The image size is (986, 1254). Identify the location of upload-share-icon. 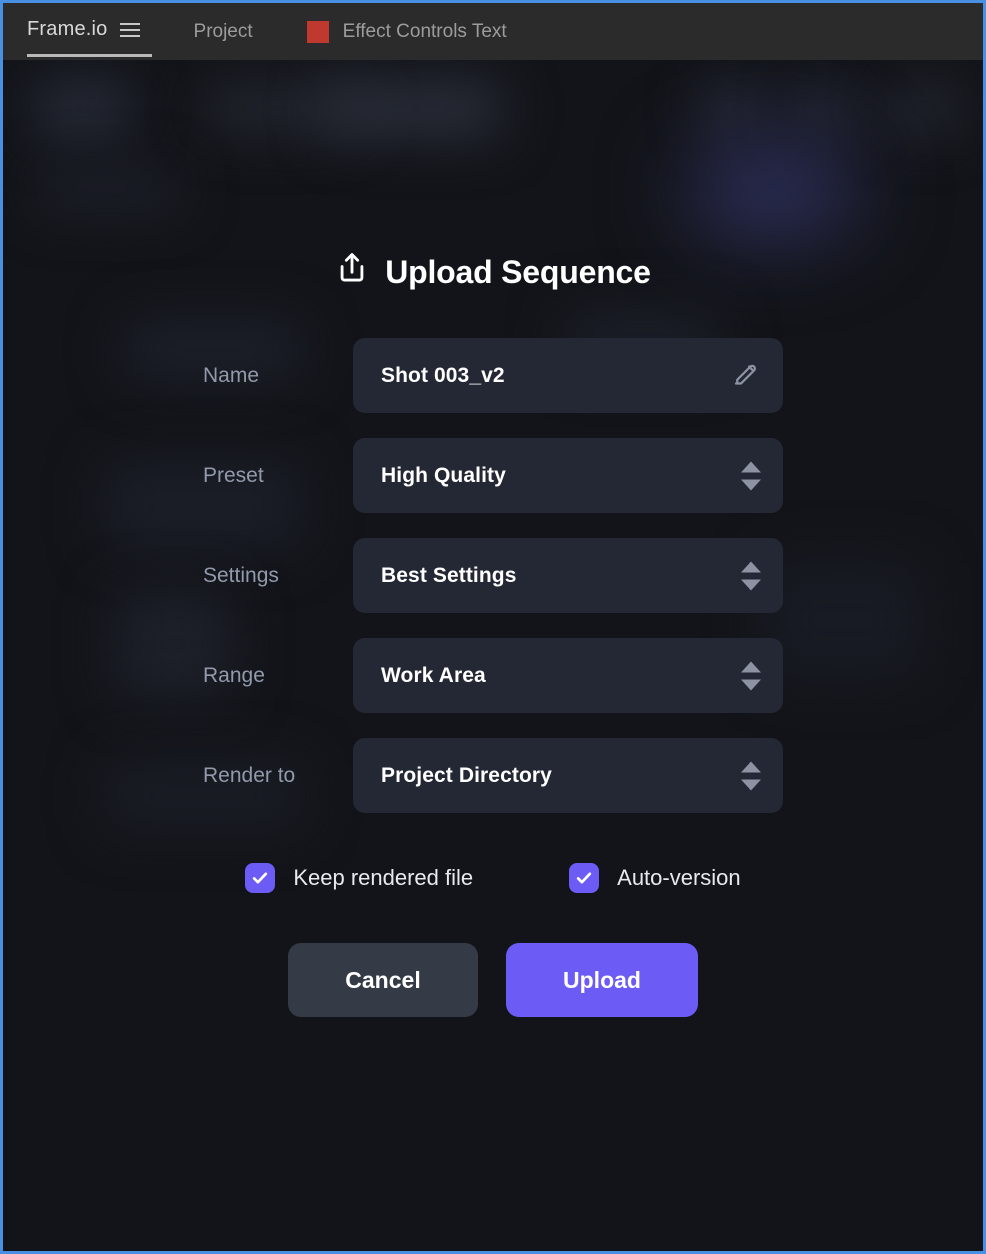
(352, 272).